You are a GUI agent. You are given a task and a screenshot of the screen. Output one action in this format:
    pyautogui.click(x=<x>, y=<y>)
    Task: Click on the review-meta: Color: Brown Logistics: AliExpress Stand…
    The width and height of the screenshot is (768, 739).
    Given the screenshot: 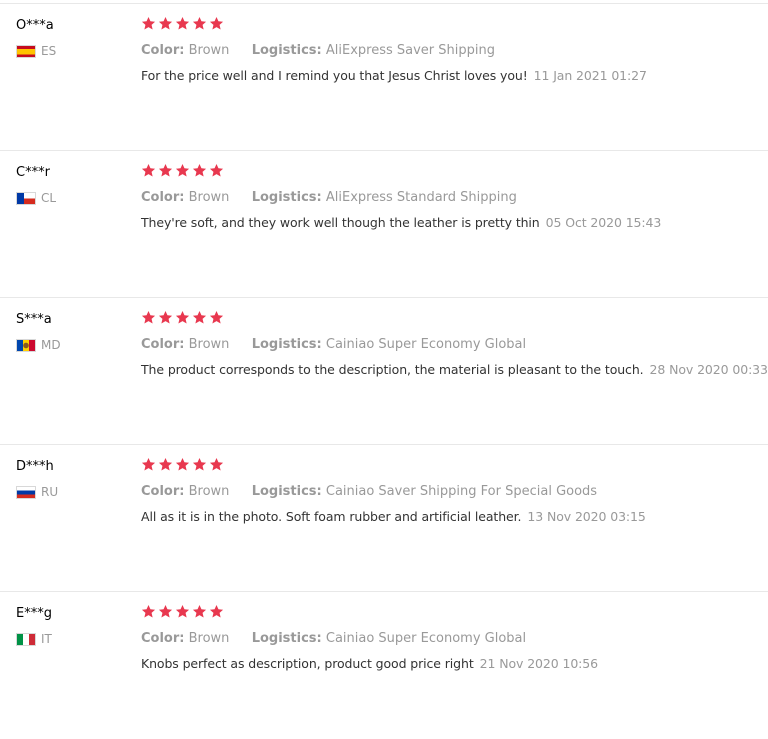 What is the action you would take?
    pyautogui.click(x=329, y=197)
    